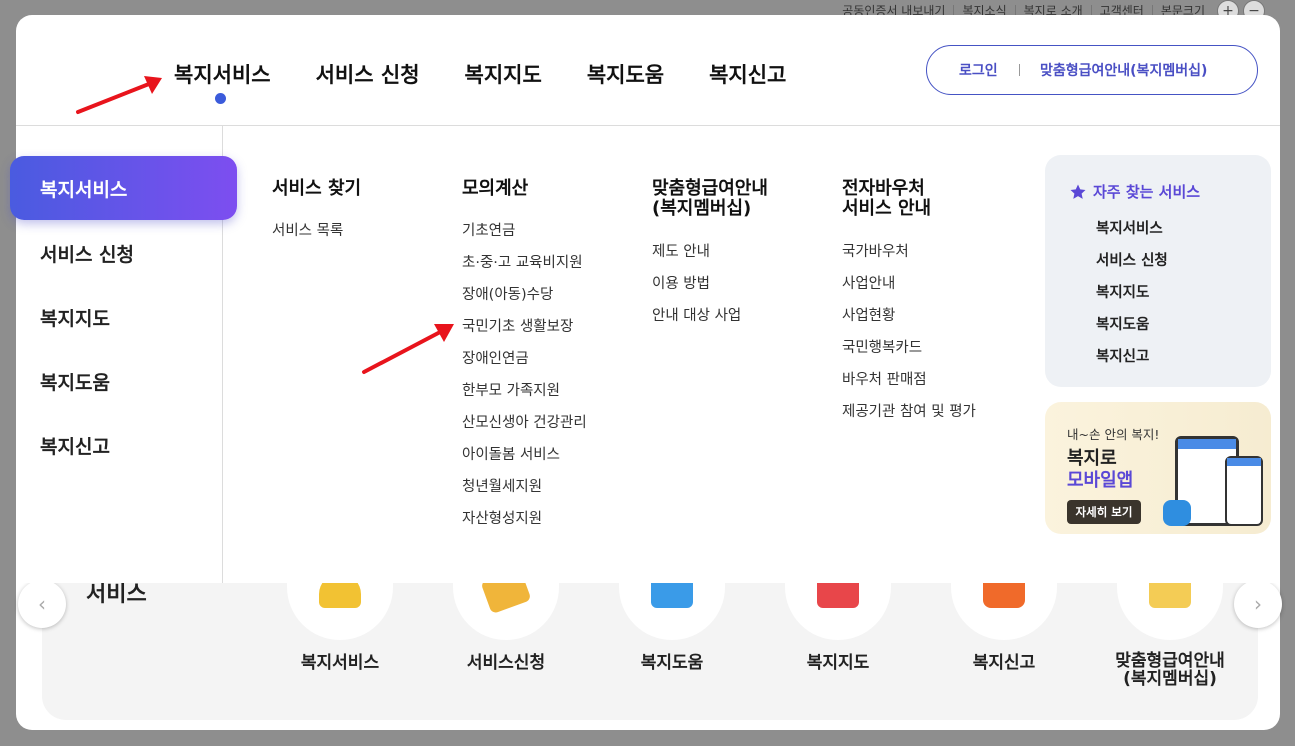 This screenshot has height=746, width=1295. What do you see at coordinates (340, 663) in the screenshot?
I see `service-card-label: 복지서비스` at bounding box center [340, 663].